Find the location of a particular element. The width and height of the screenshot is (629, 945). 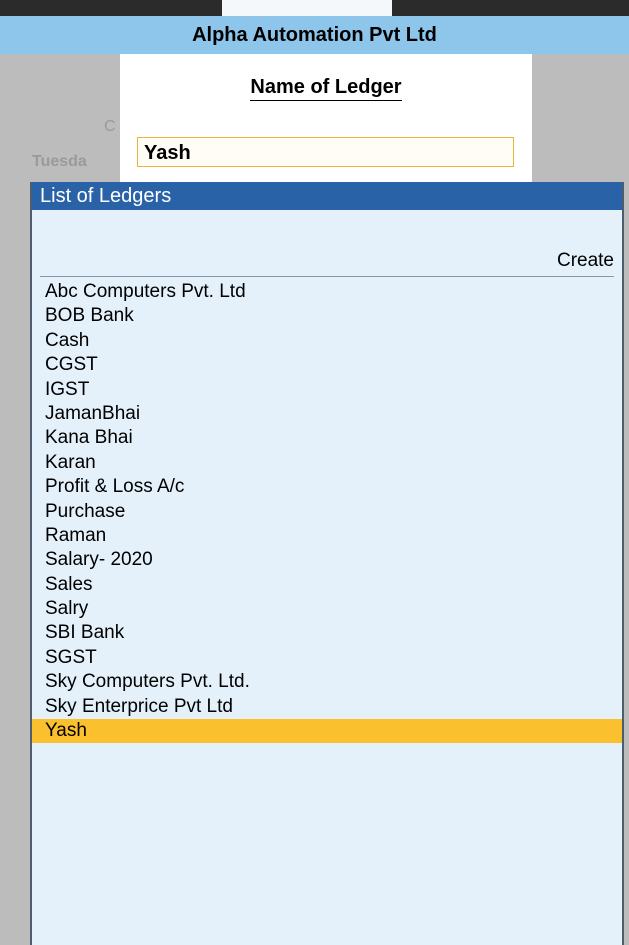

list-header: List of Ledgers is located at coordinates (327, 196).